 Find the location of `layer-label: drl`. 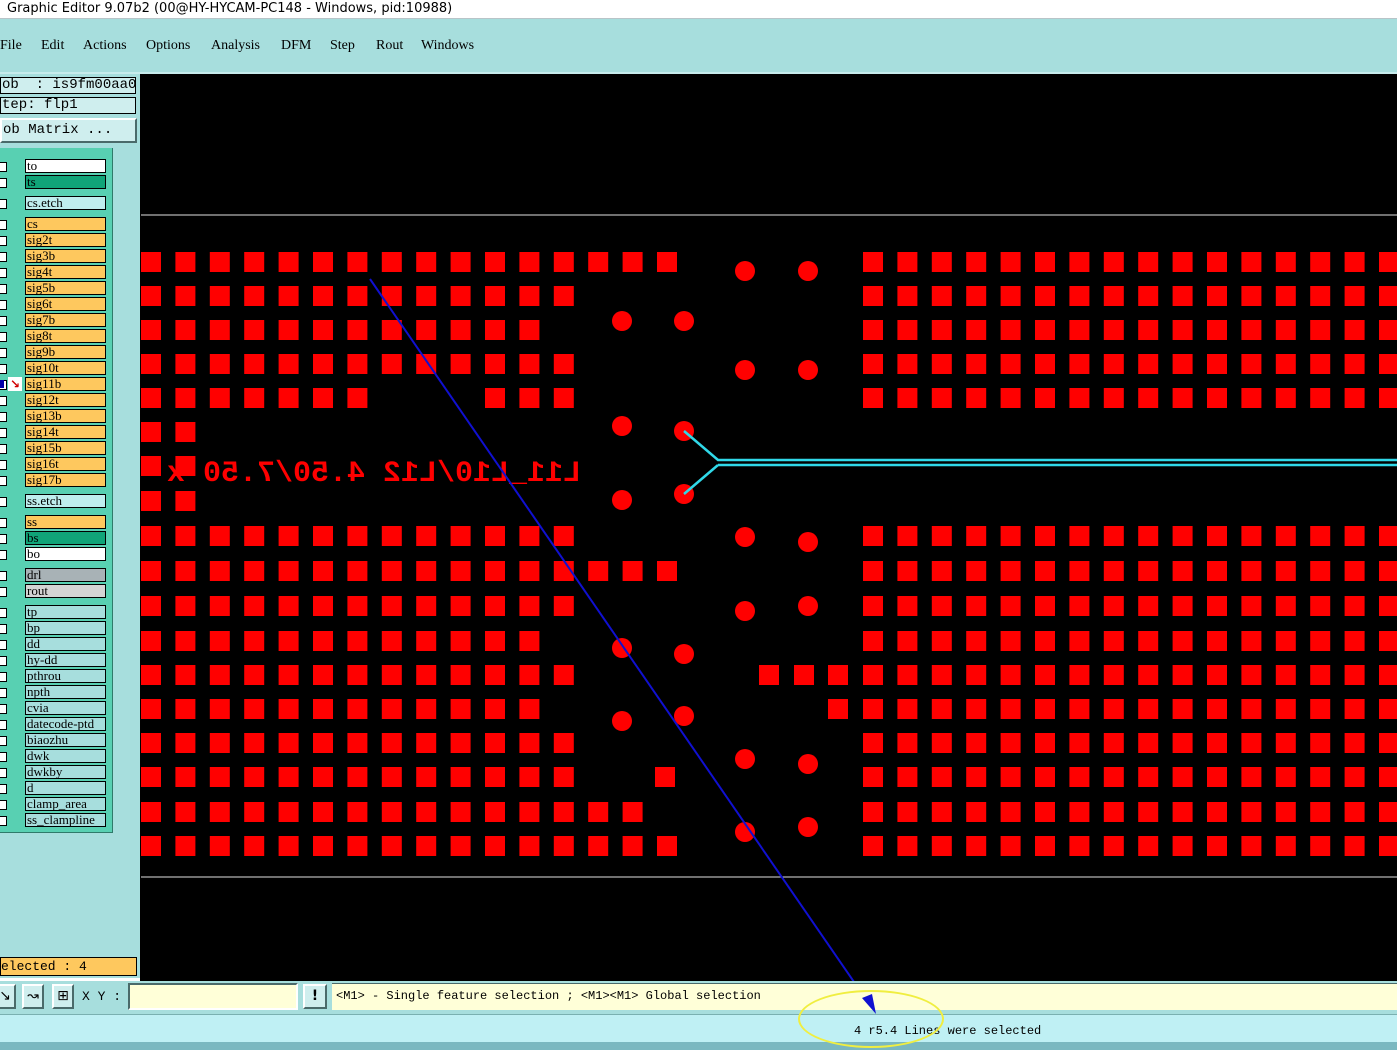

layer-label: drl is located at coordinates (65, 575).